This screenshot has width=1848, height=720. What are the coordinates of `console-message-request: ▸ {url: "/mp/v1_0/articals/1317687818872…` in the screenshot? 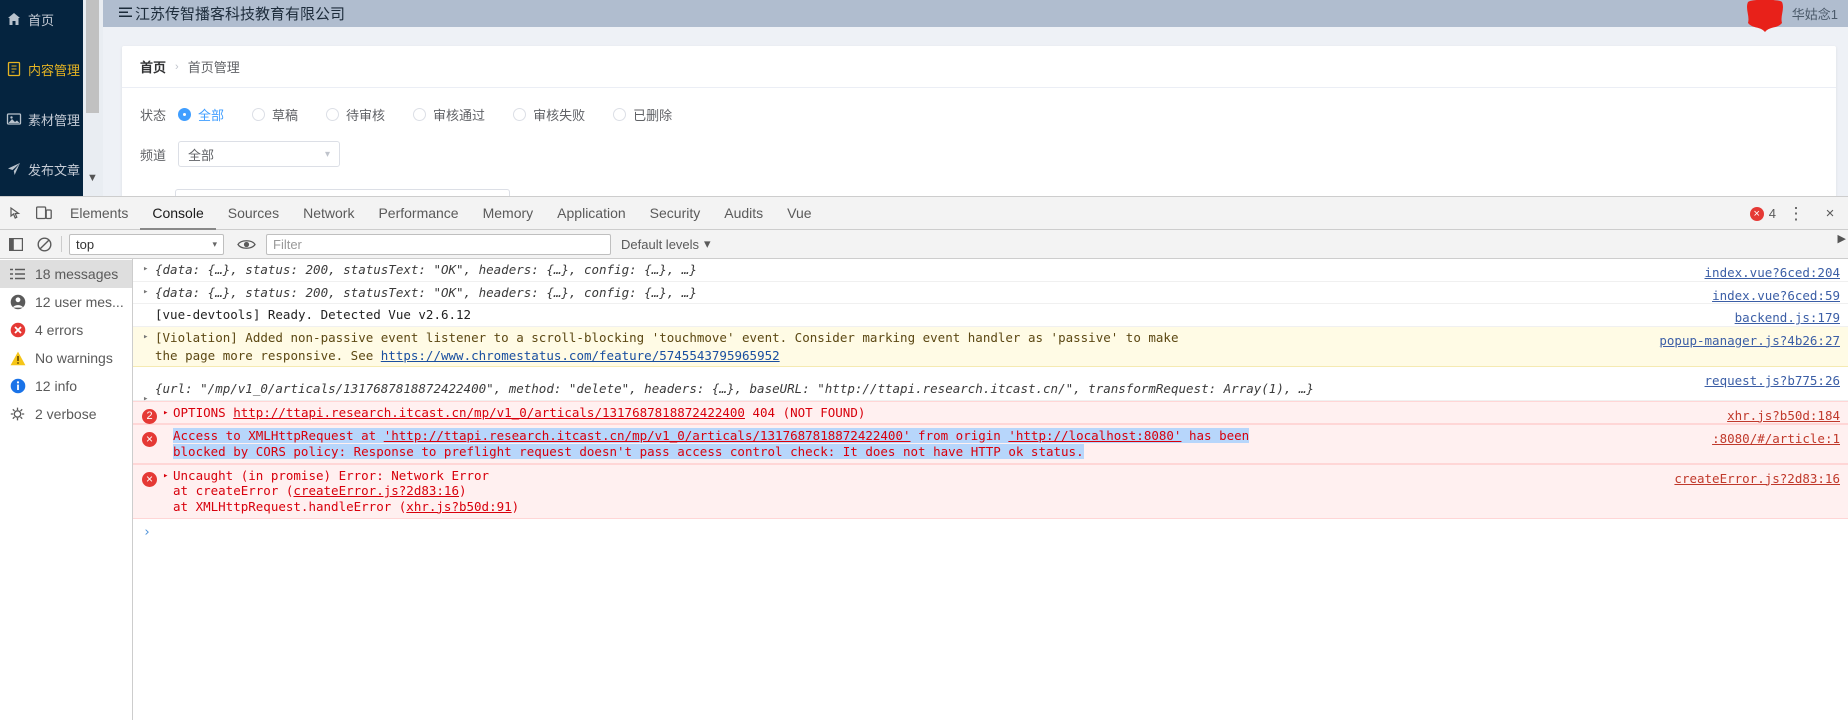 It's located at (990, 385).